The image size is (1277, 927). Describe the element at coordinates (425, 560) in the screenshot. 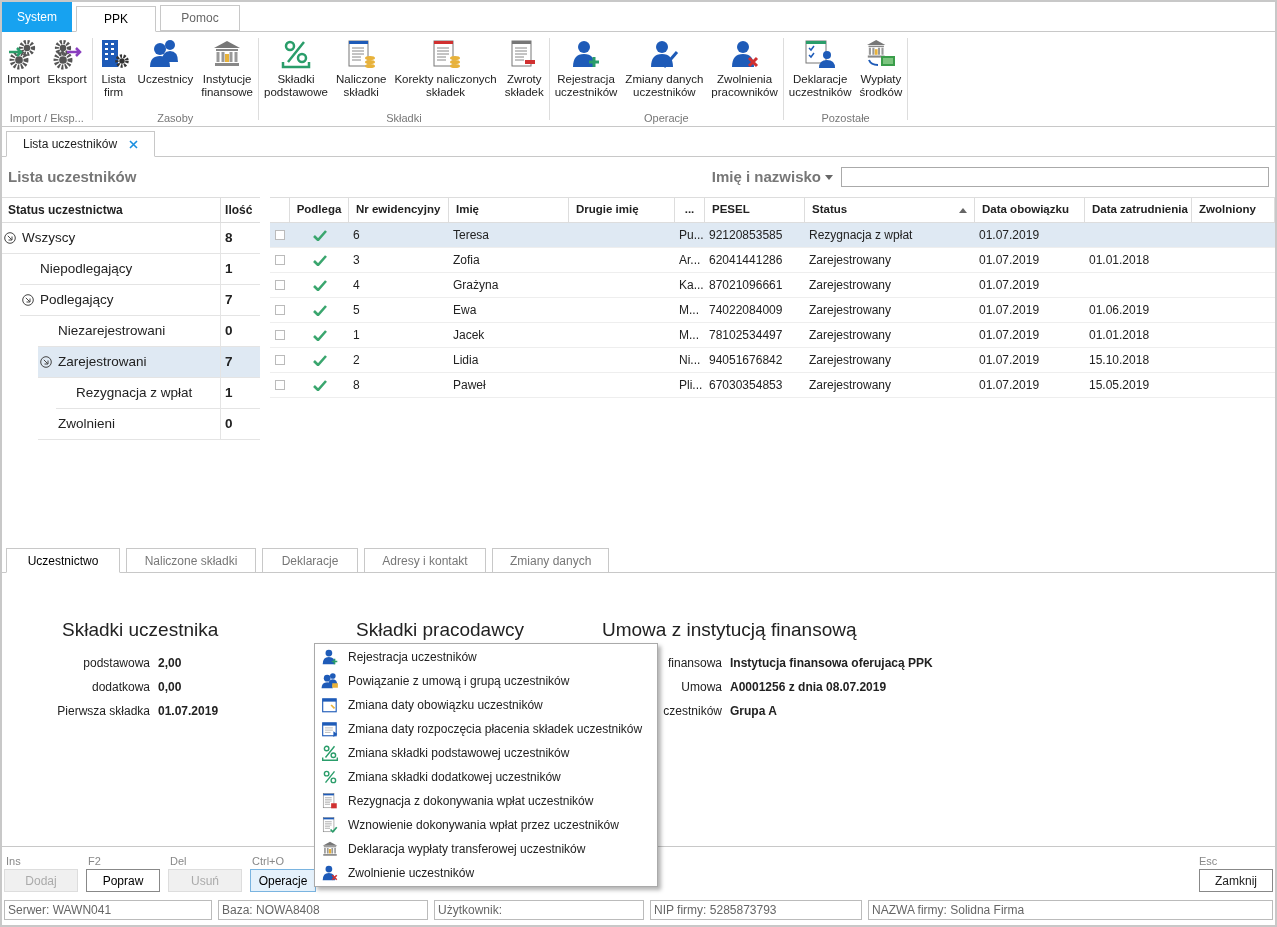

I see `detail-tab: Adresy i kontakt` at that location.